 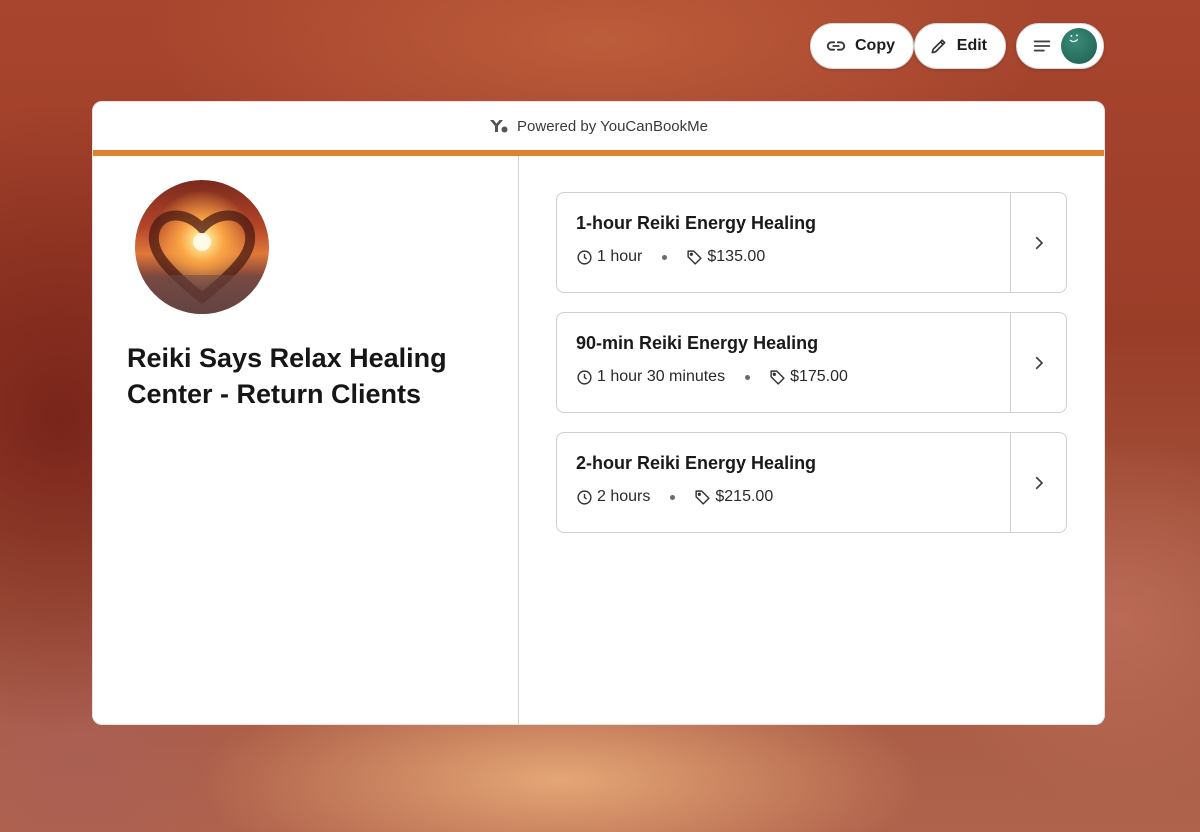 What do you see at coordinates (938, 46) in the screenshot?
I see `pencil-icon` at bounding box center [938, 46].